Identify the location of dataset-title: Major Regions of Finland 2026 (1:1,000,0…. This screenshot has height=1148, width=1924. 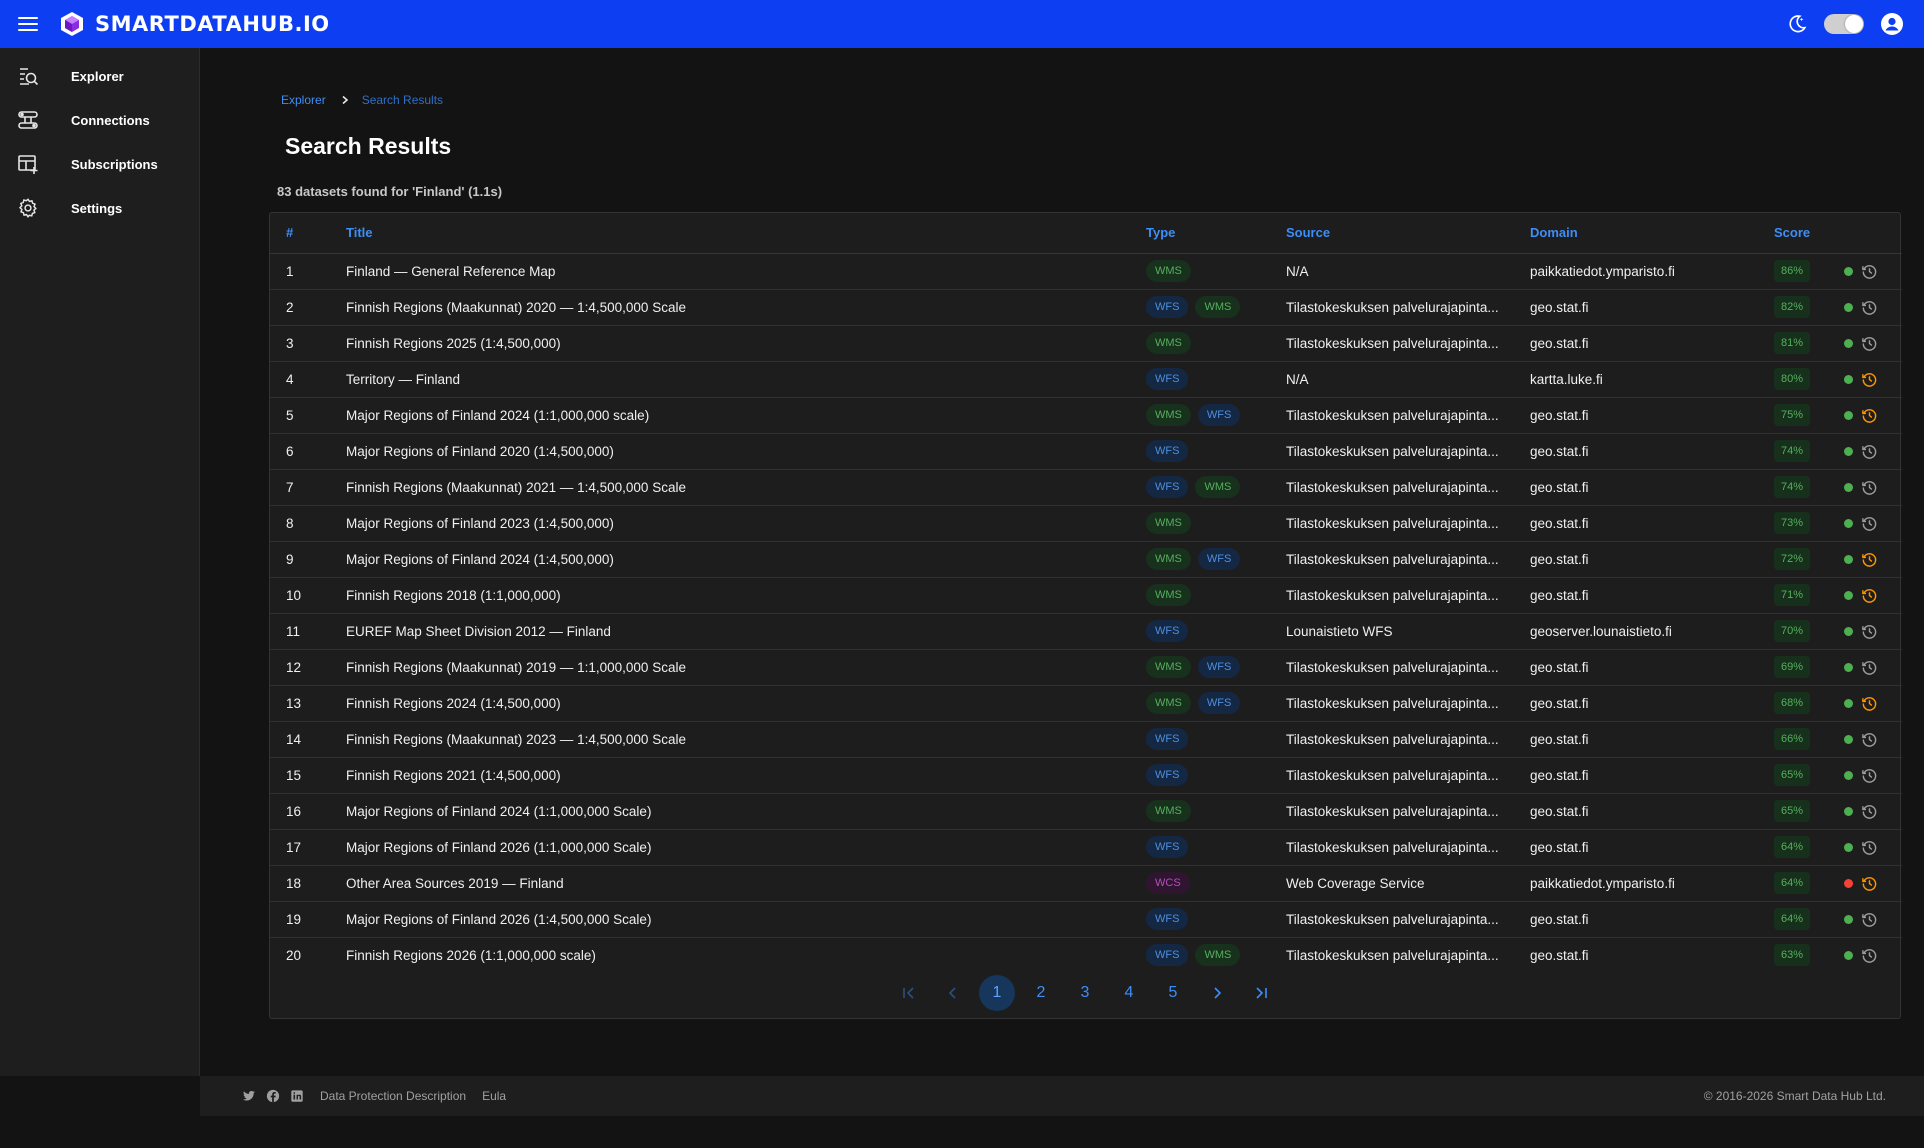
(746, 847).